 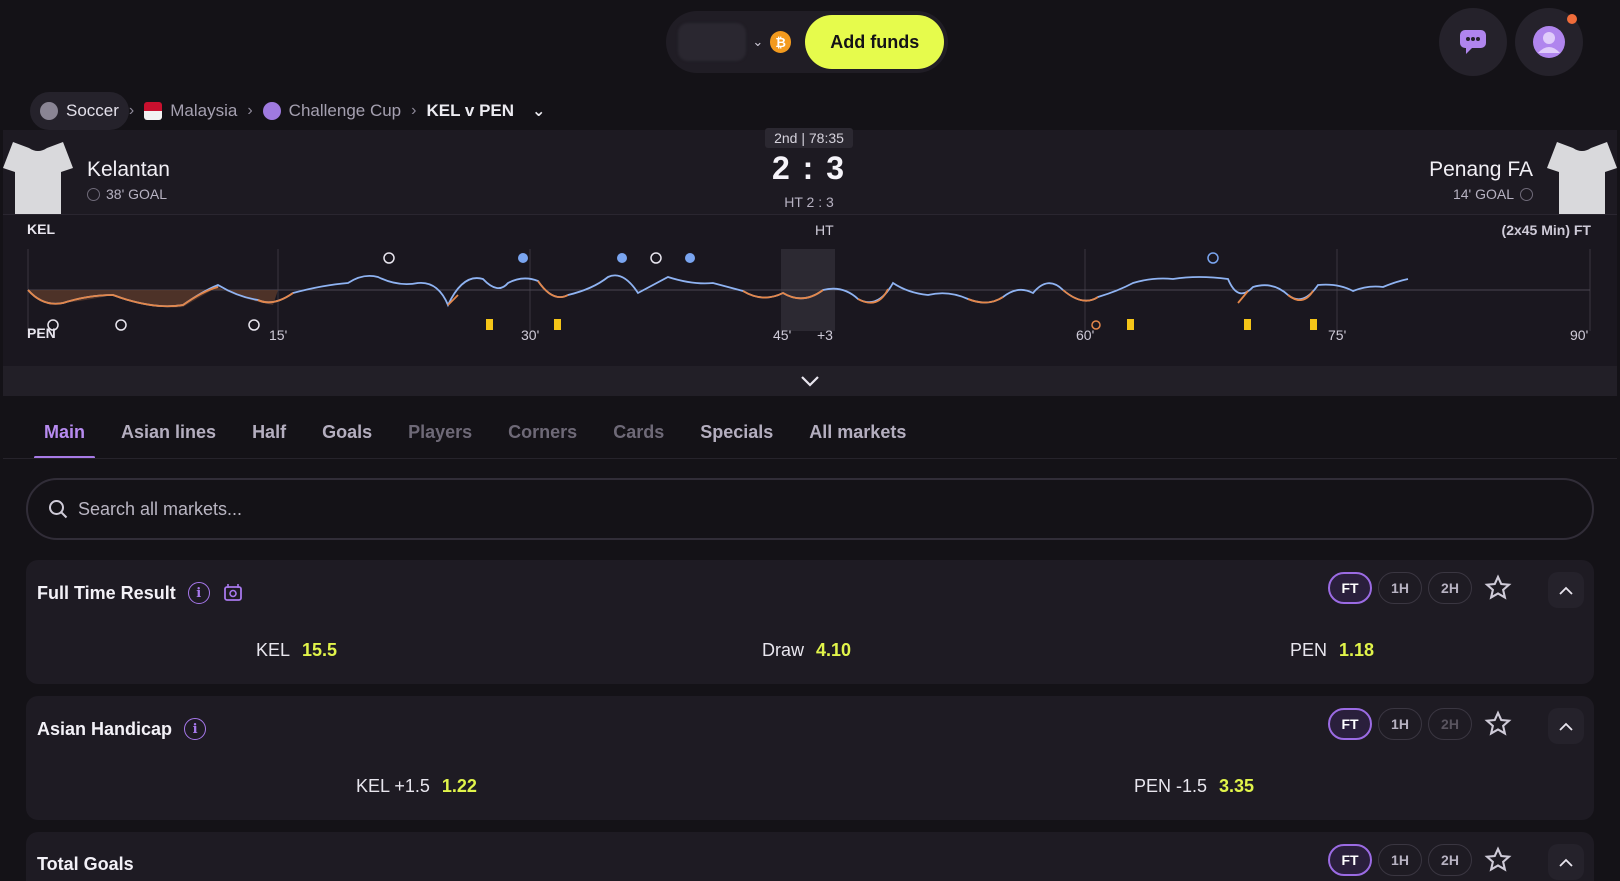 What do you see at coordinates (273, 650) in the screenshot?
I see `selection-label: KEL` at bounding box center [273, 650].